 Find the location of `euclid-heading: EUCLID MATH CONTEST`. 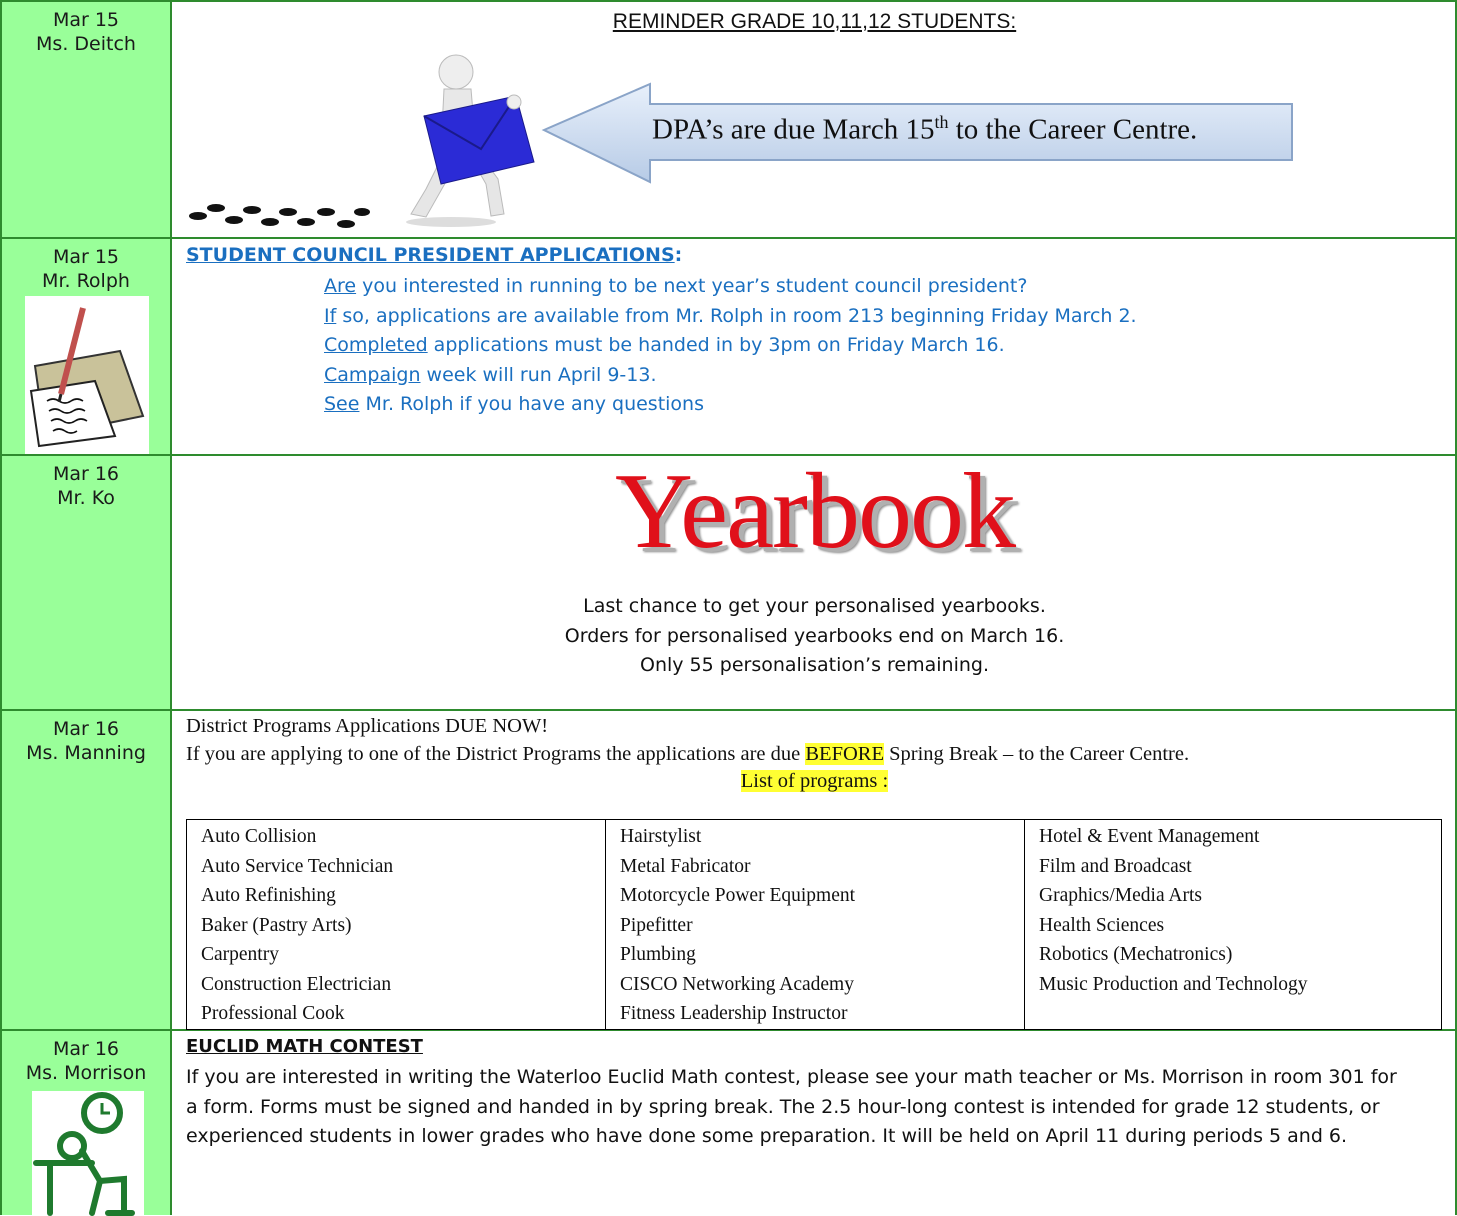

euclid-heading: EUCLID MATH CONTEST is located at coordinates (304, 1046).